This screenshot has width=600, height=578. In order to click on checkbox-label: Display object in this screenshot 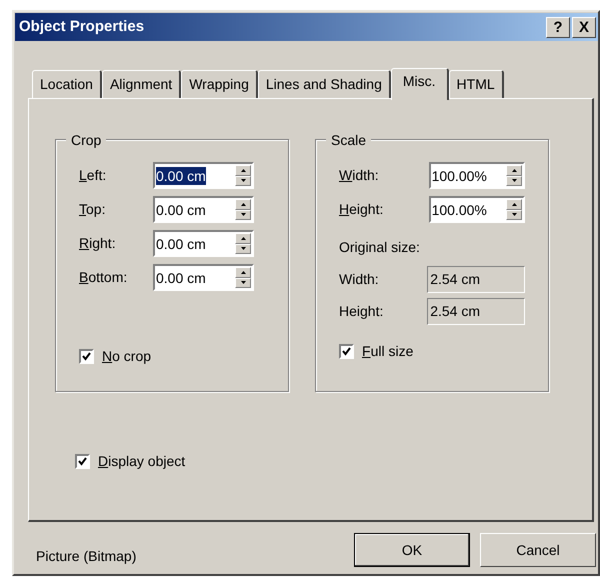, I will do `click(142, 461)`.